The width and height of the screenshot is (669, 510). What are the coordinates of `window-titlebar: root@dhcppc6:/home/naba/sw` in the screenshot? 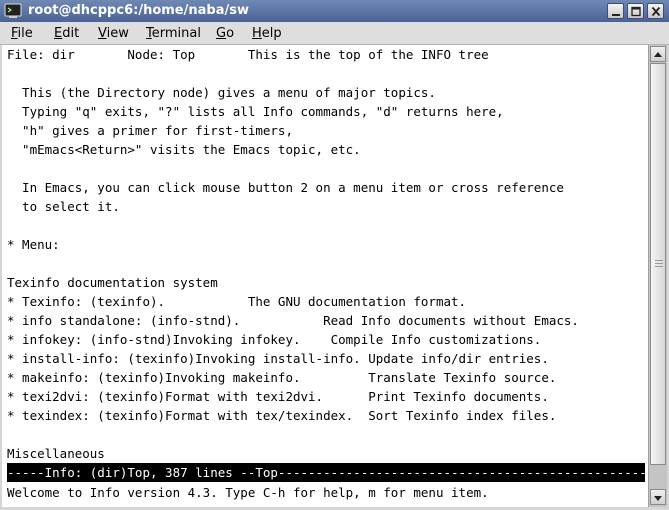 It's located at (334, 11).